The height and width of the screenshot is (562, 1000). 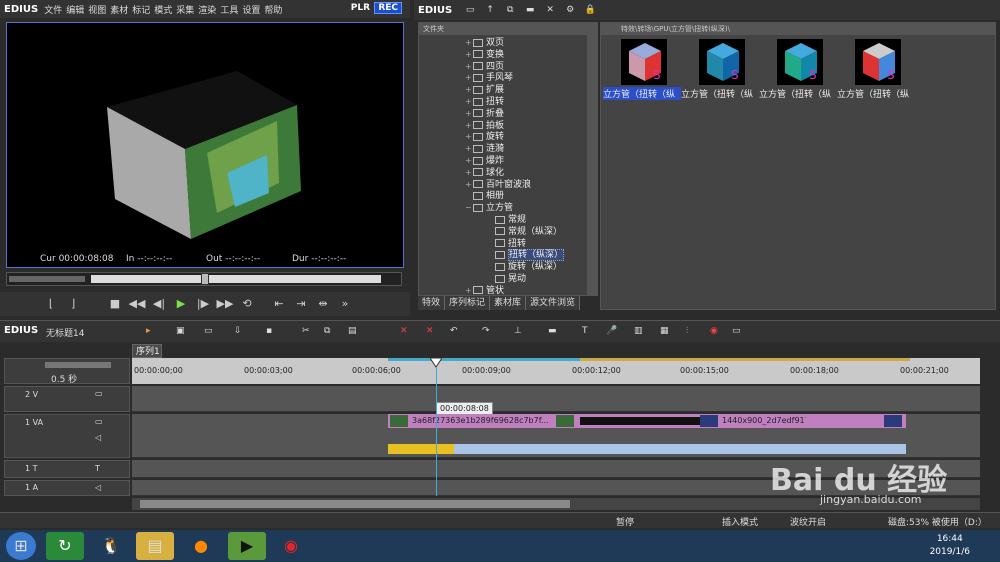 What do you see at coordinates (67, 399) in the screenshot?
I see `track-header-2v: 2 V ▭` at bounding box center [67, 399].